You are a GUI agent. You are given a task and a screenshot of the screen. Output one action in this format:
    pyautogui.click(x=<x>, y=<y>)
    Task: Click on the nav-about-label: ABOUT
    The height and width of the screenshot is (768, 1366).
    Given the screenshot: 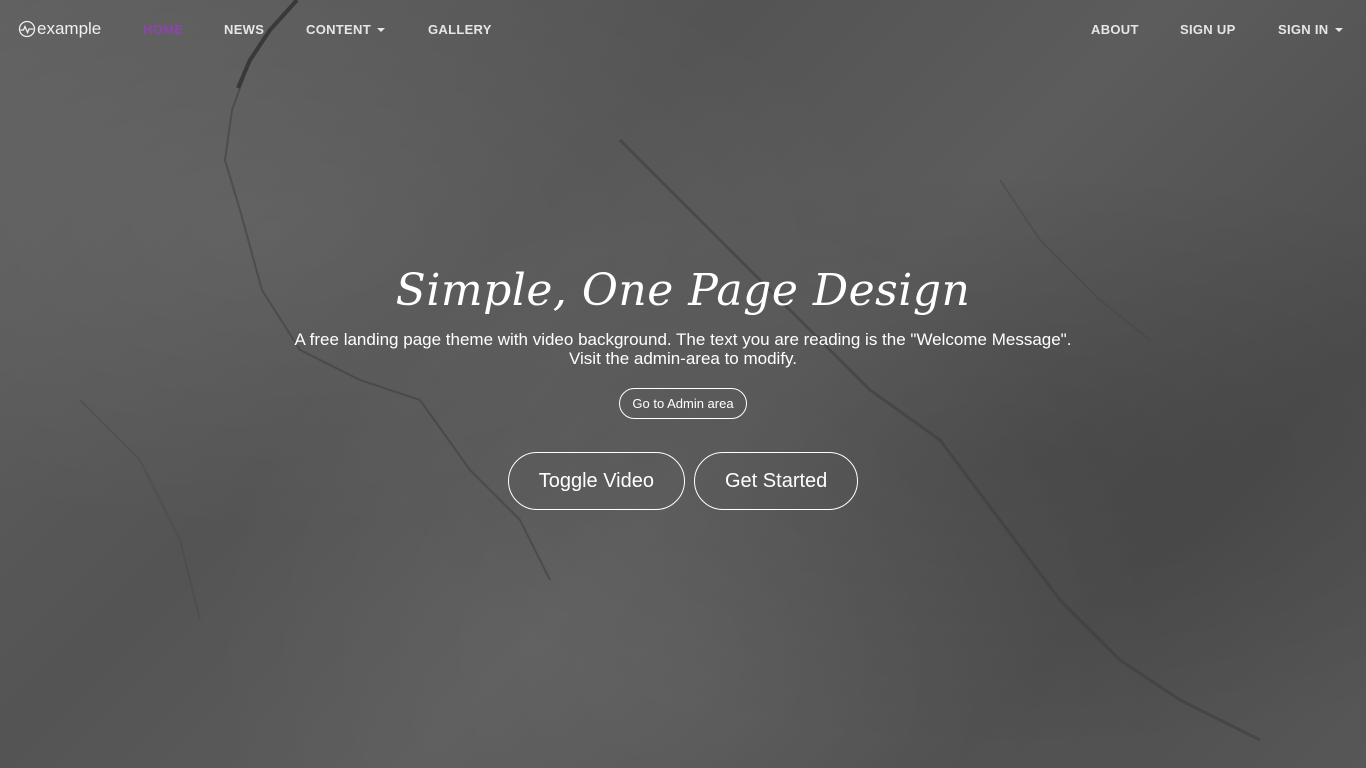 What is the action you would take?
    pyautogui.click(x=1115, y=29)
    